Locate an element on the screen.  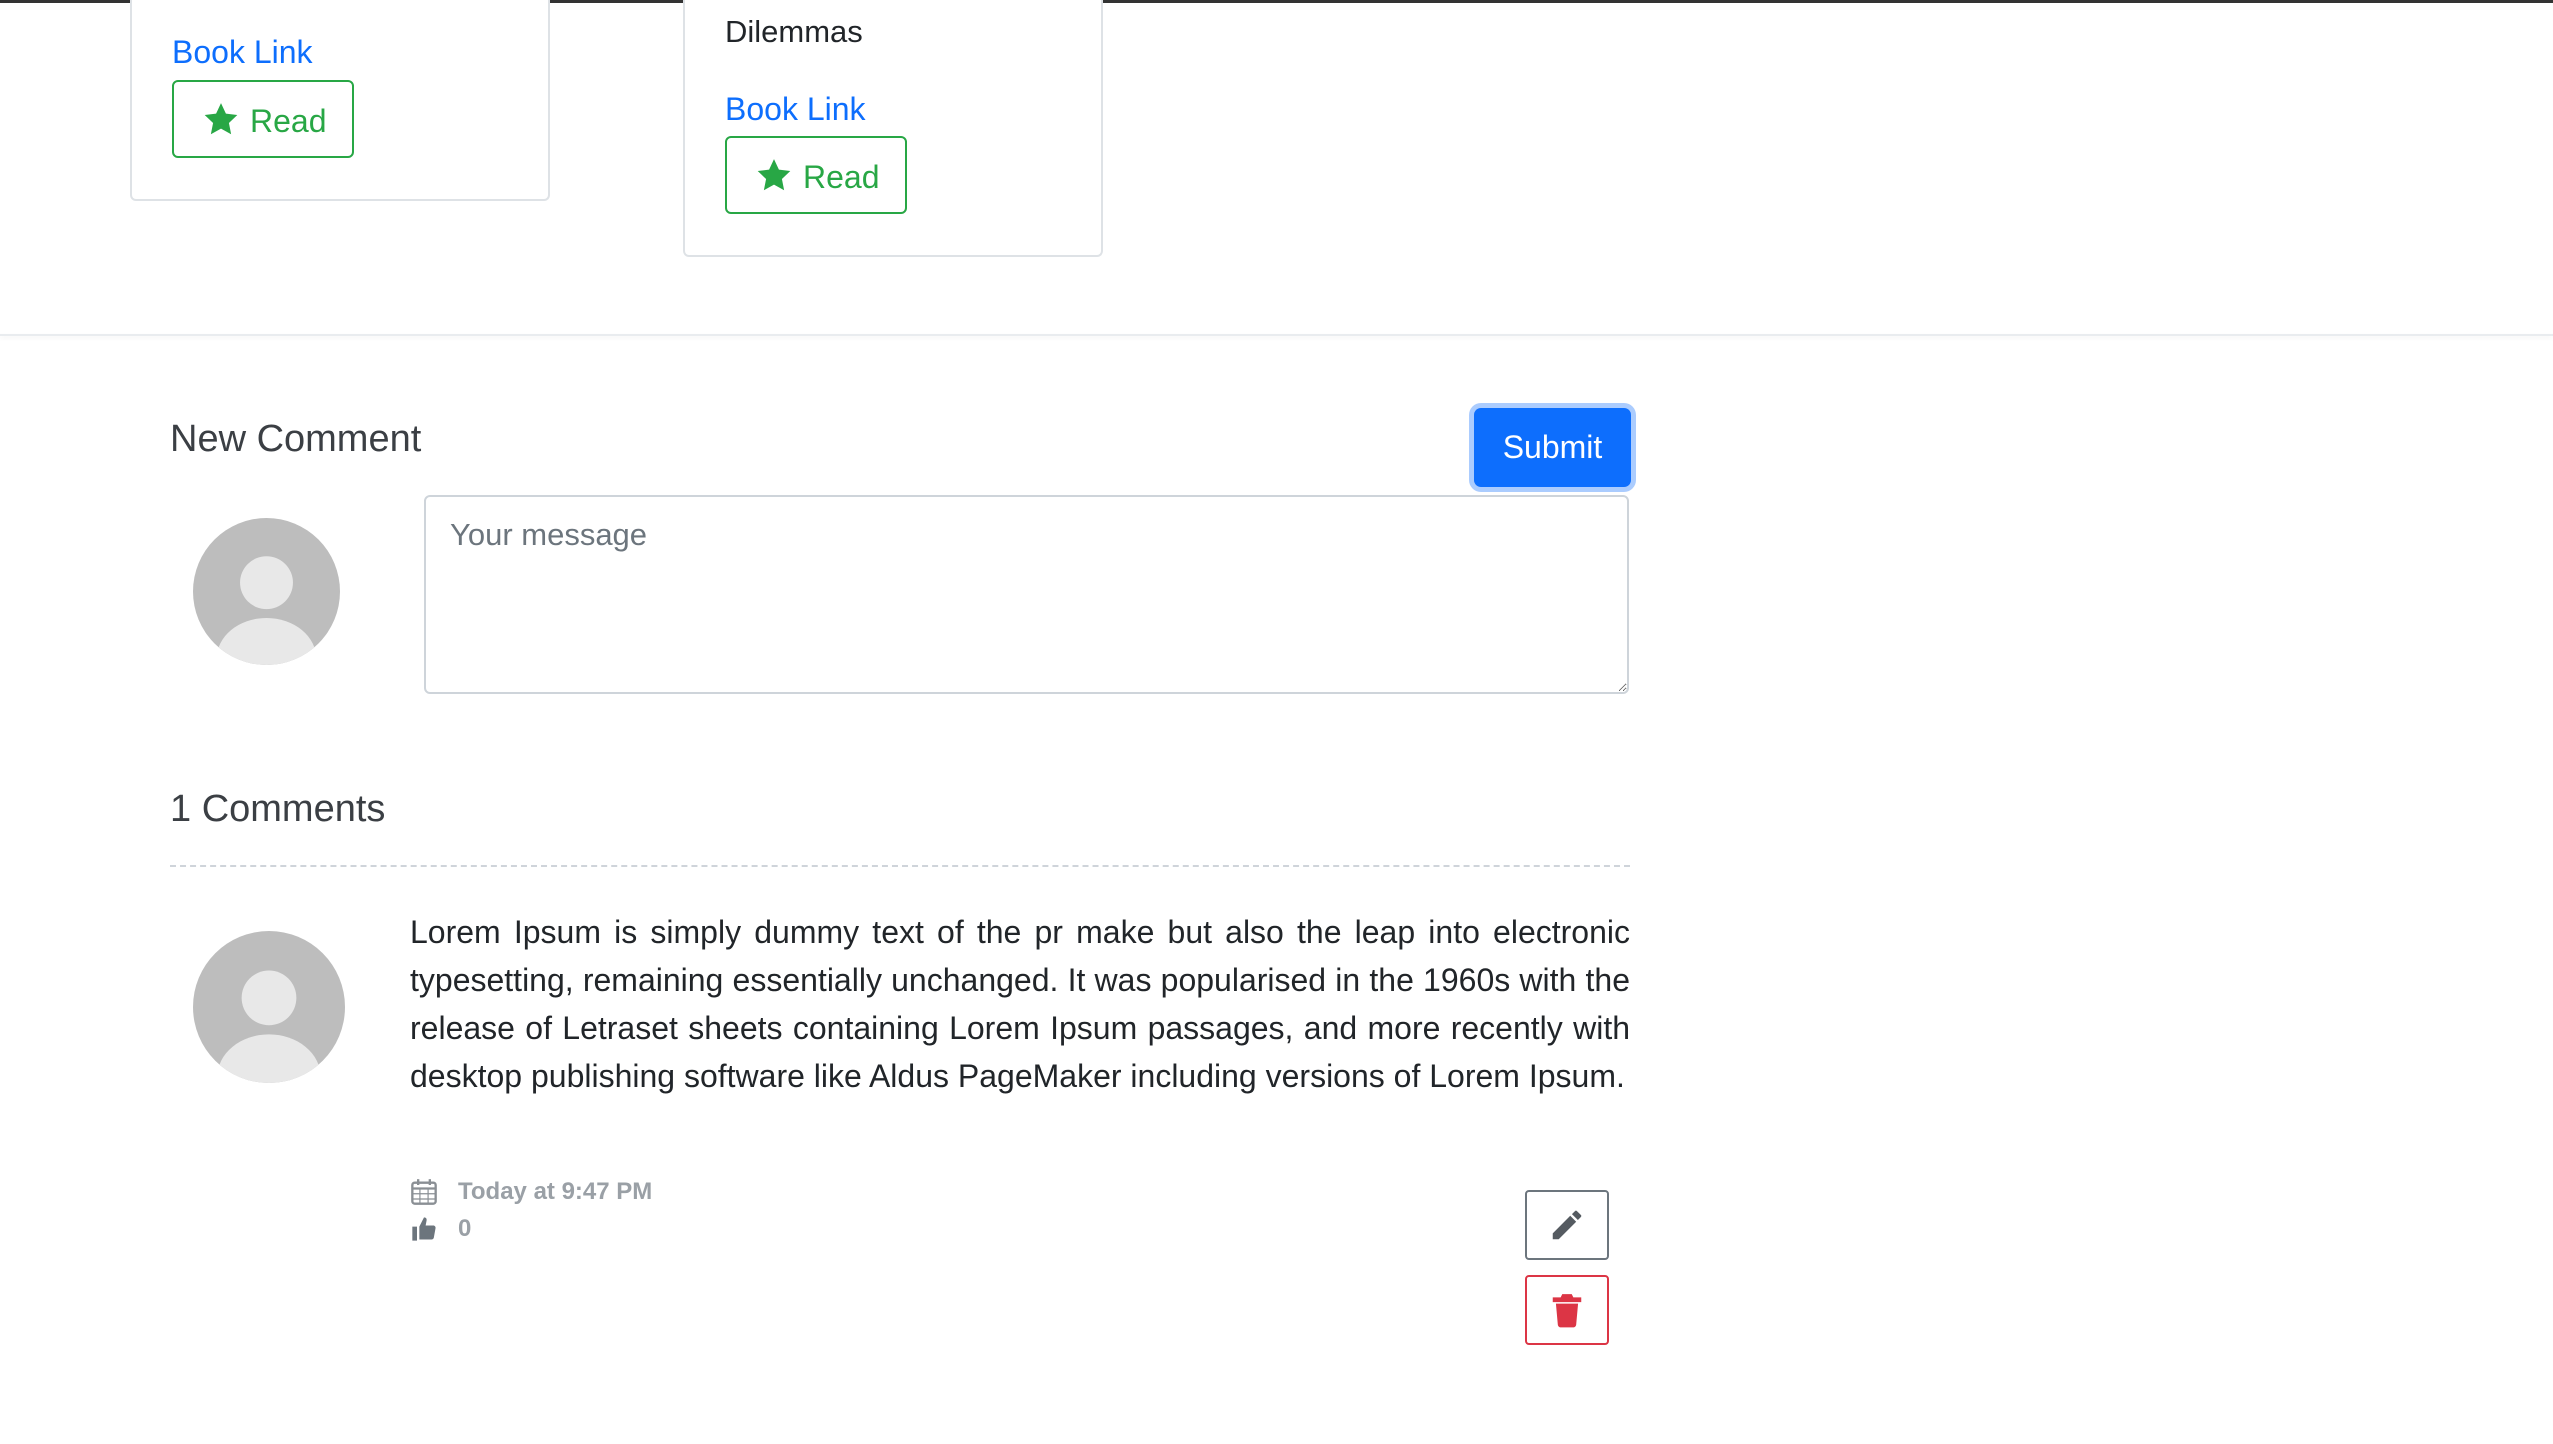
timestamp-text: Today at 9:47 PM is located at coordinates (555, 1191).